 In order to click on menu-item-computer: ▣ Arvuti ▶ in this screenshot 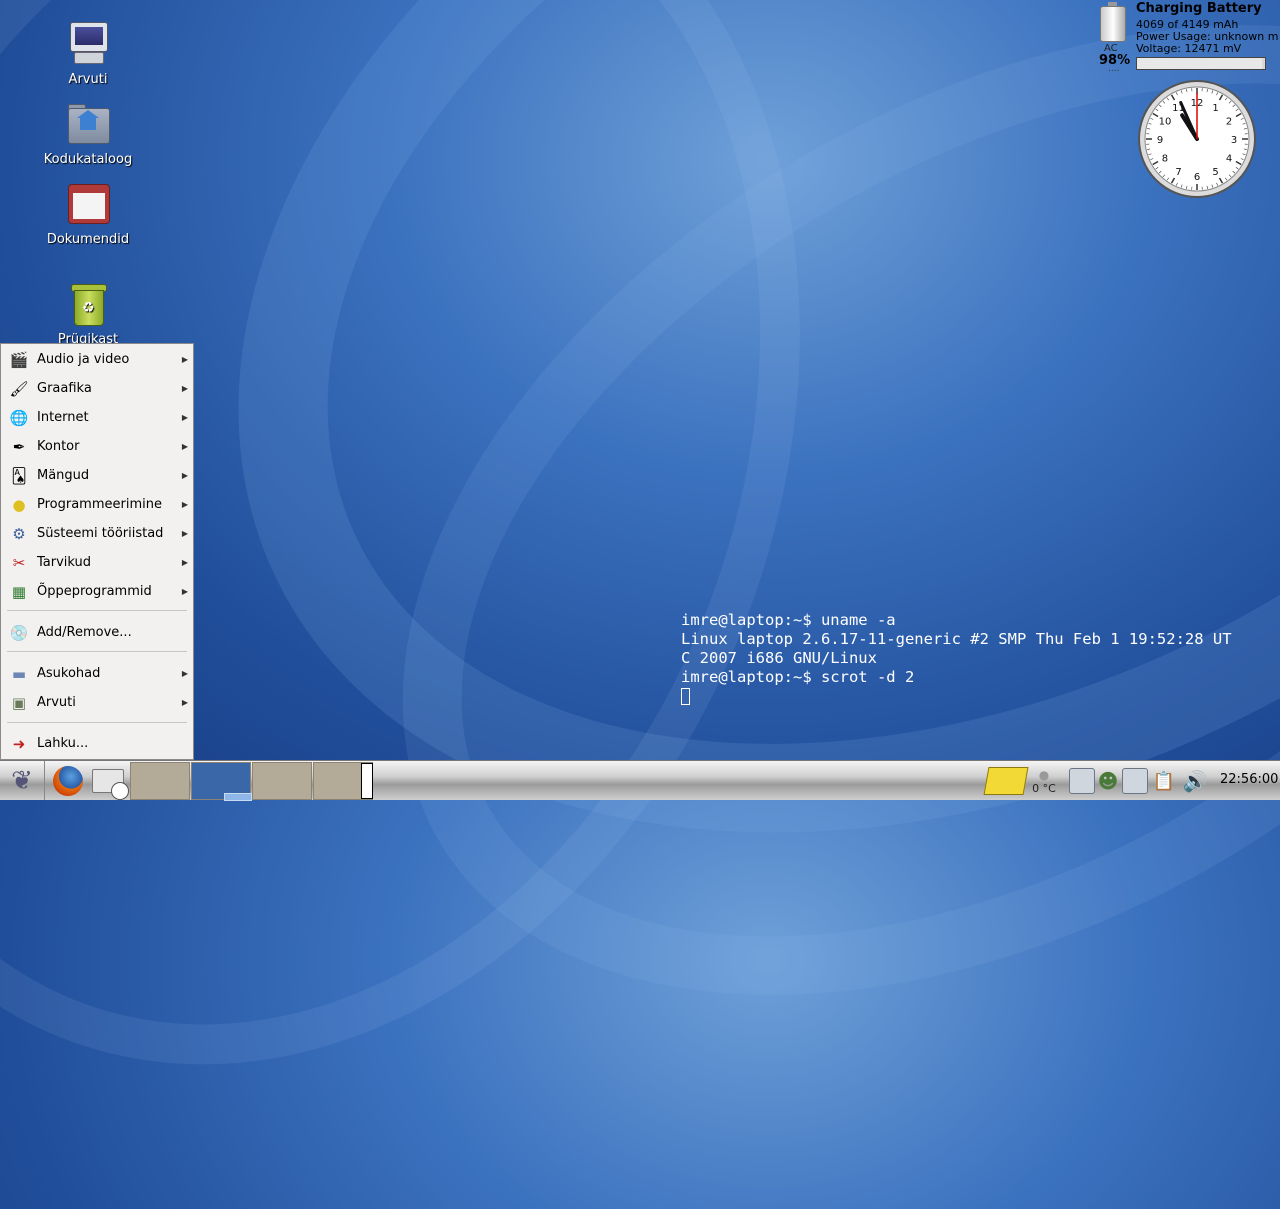, I will do `click(97, 702)`.